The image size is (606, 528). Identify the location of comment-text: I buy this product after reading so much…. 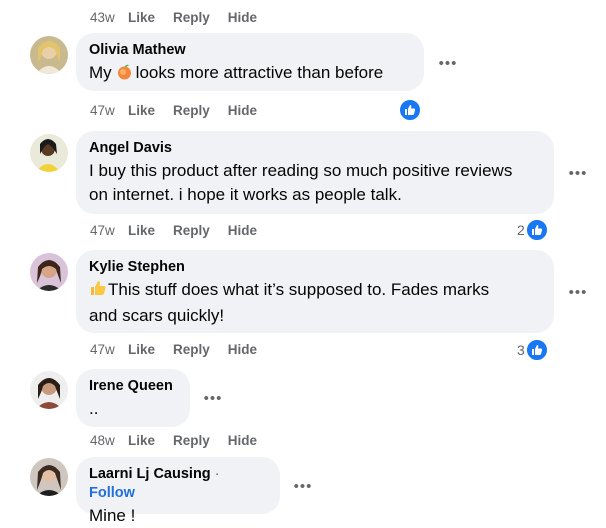
(315, 183).